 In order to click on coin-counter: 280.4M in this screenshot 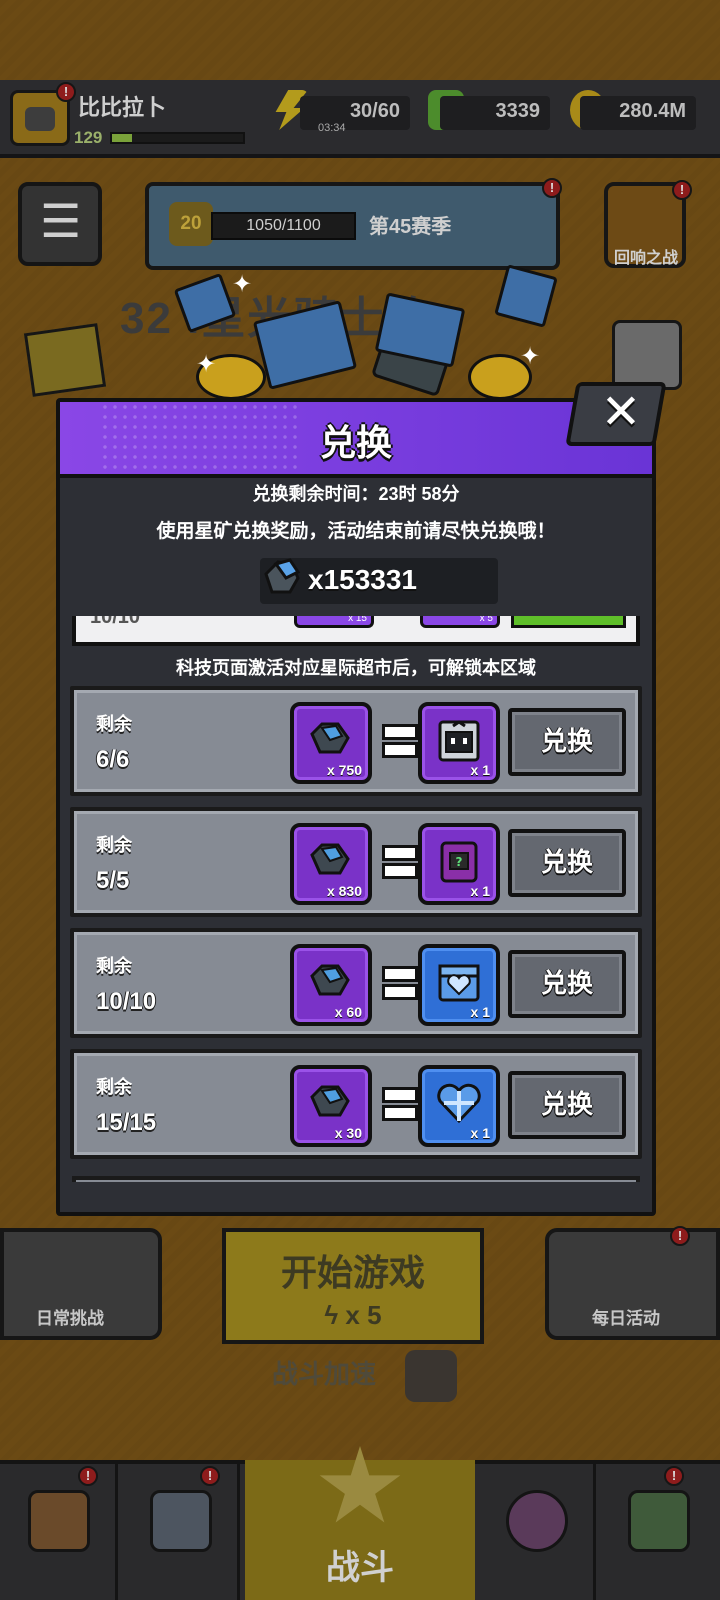, I will do `click(638, 113)`.